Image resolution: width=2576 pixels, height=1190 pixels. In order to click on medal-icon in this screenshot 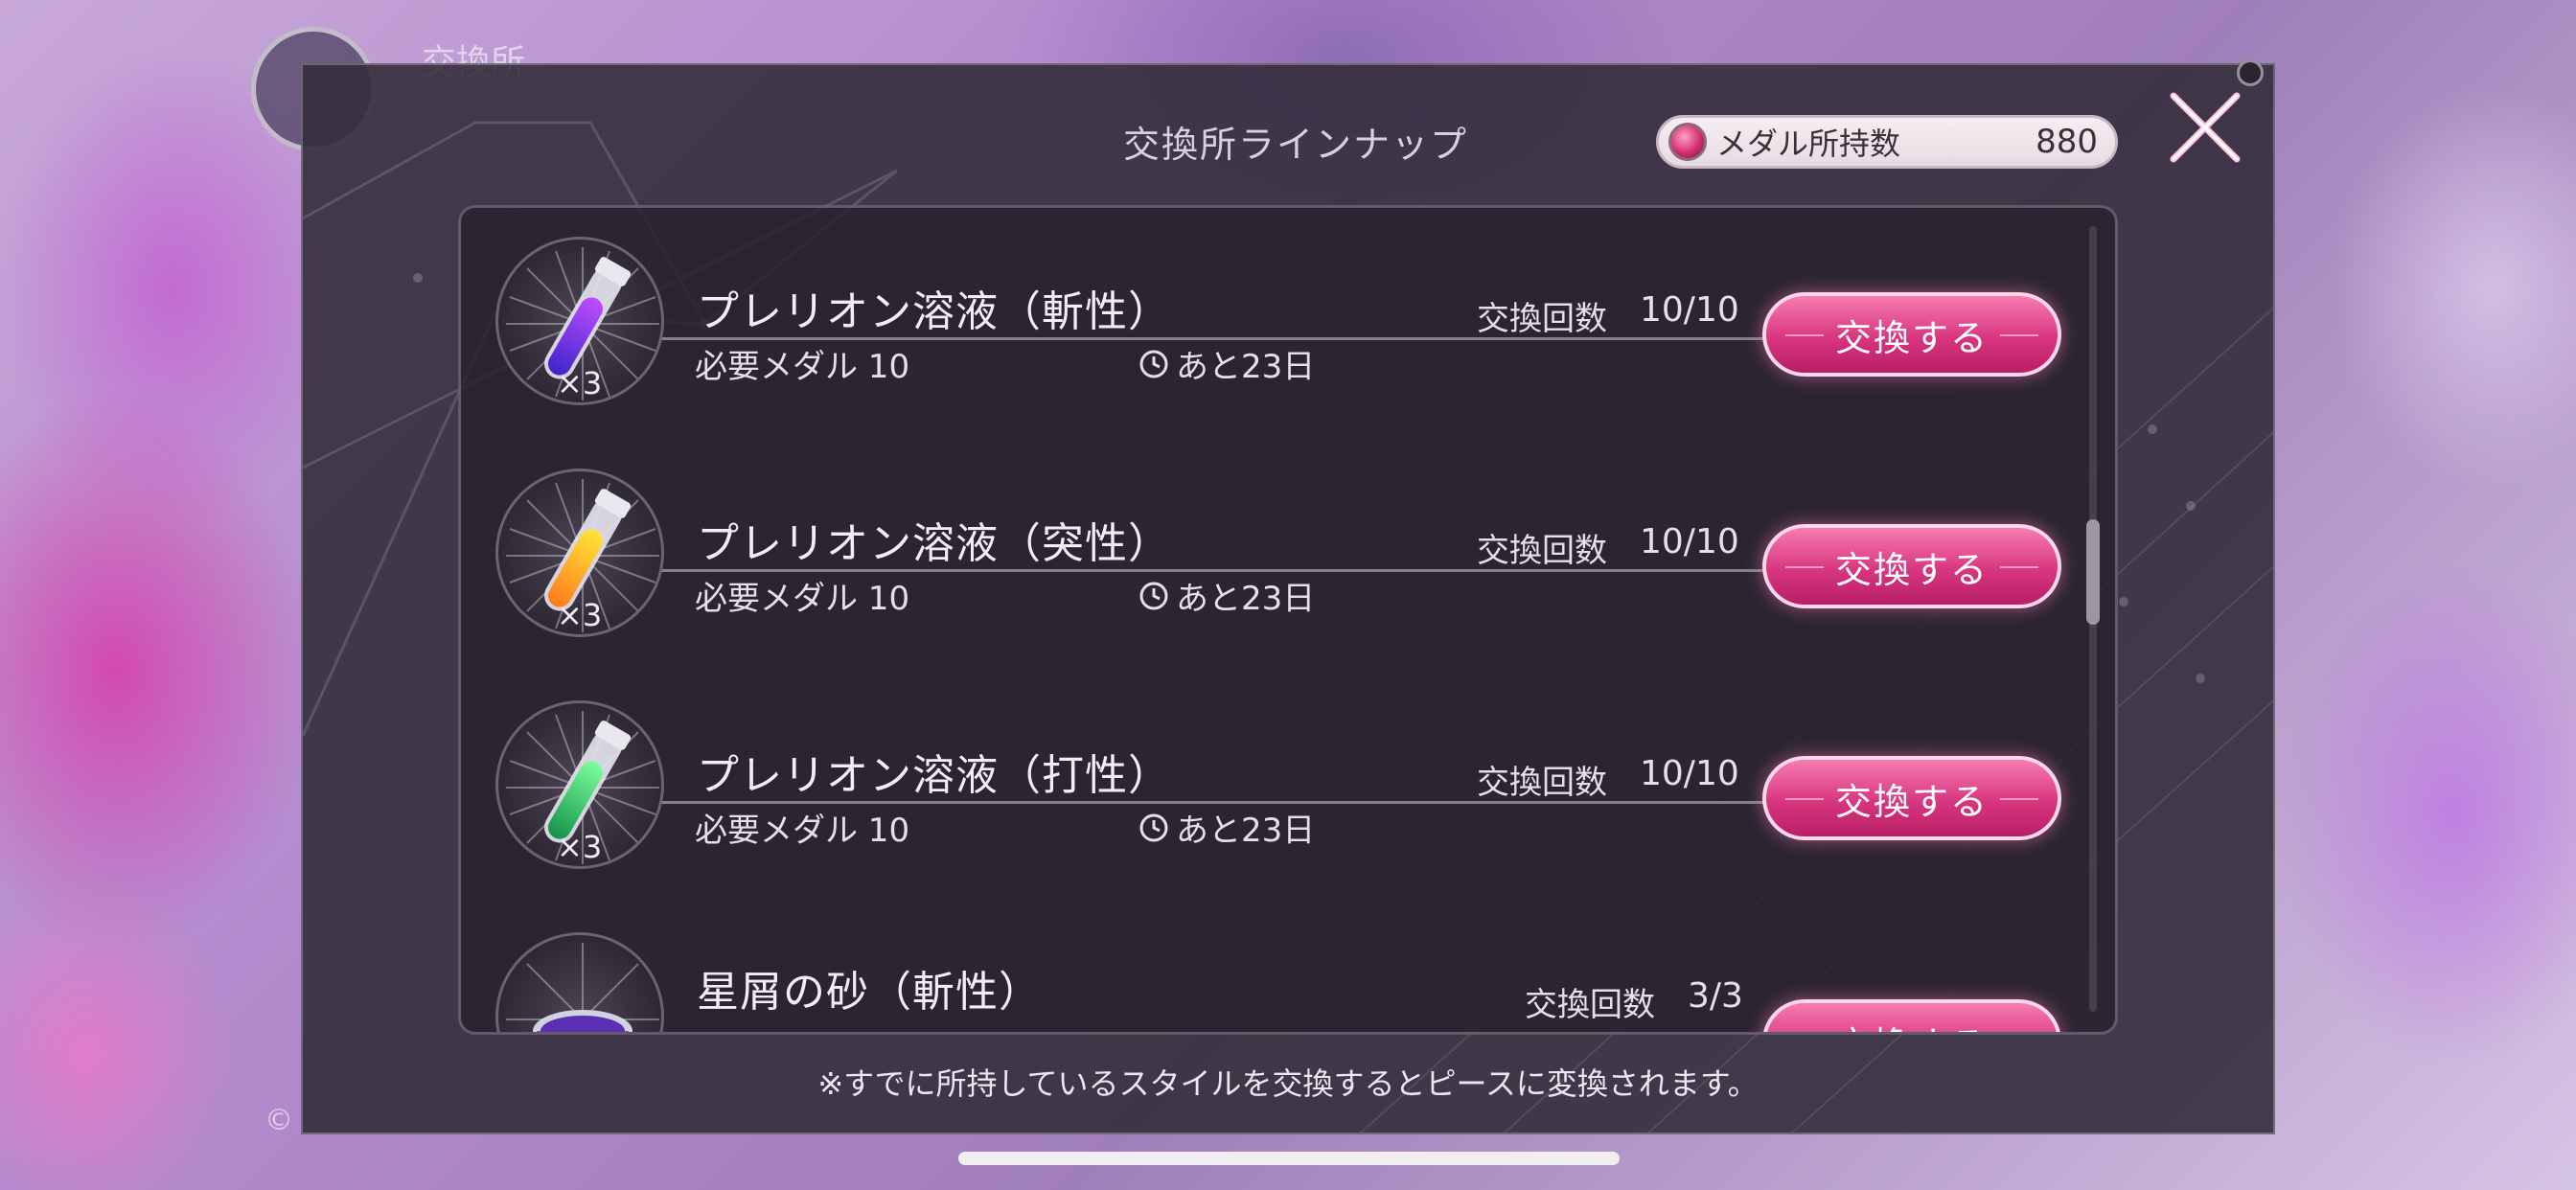, I will do `click(1687, 142)`.